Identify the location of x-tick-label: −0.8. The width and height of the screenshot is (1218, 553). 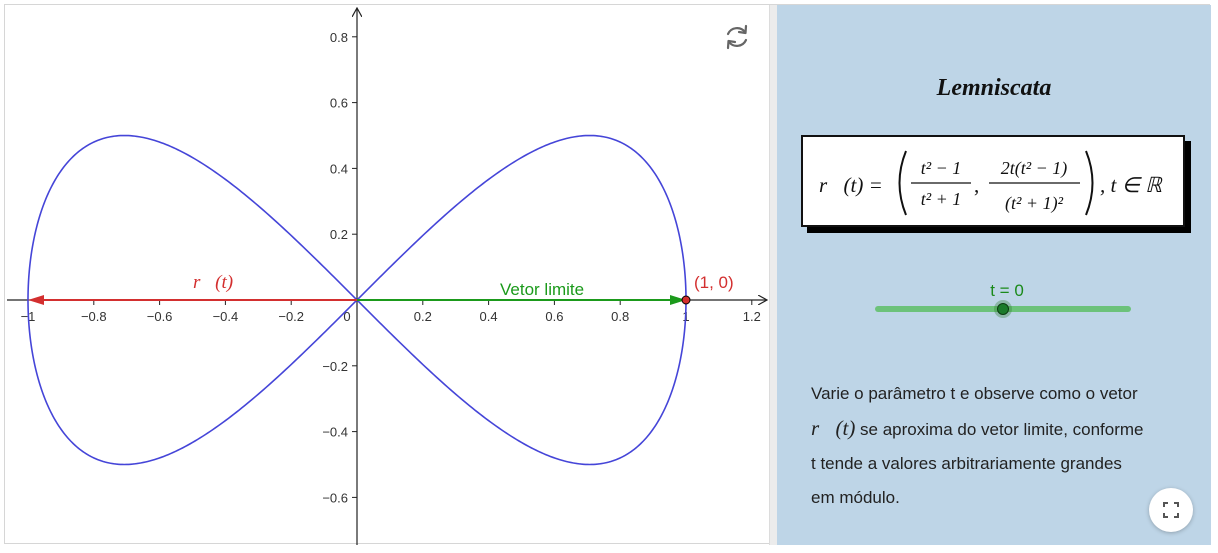
(94, 316).